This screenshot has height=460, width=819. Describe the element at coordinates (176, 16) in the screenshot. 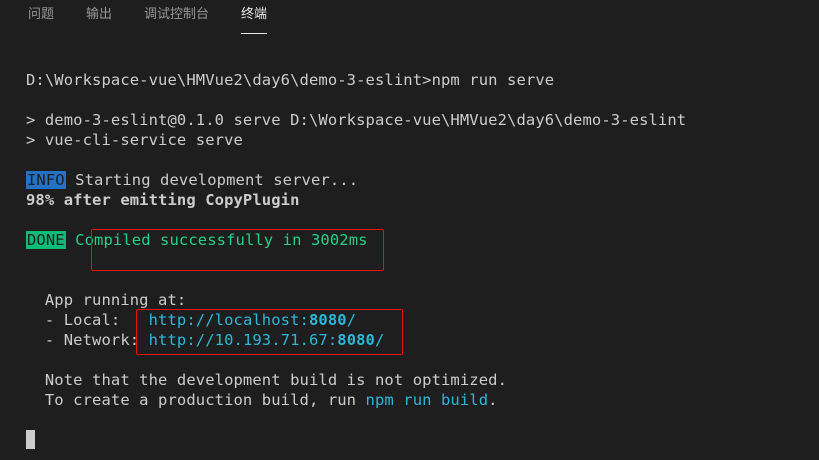

I see `tab-debug-console: 调试控制台` at that location.